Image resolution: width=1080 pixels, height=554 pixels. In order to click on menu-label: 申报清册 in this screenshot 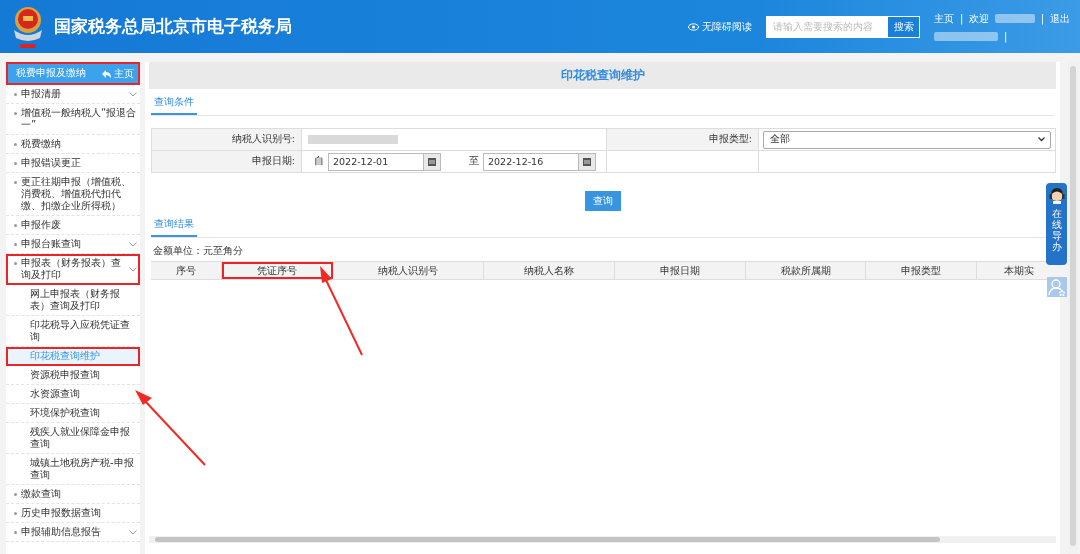, I will do `click(41, 94)`.